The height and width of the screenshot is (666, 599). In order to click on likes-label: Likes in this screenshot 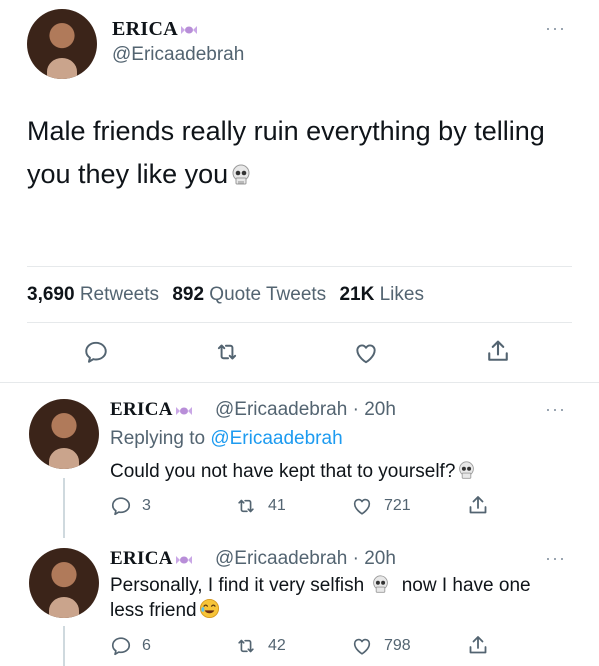, I will do `click(402, 294)`.